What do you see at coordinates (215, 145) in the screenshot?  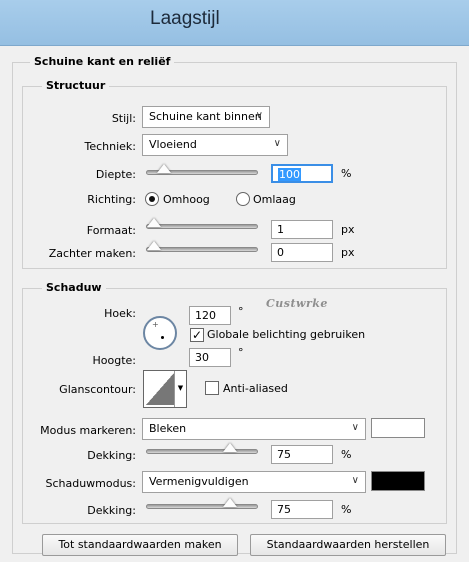 I see `technique-select: Vloeiend ∨` at bounding box center [215, 145].